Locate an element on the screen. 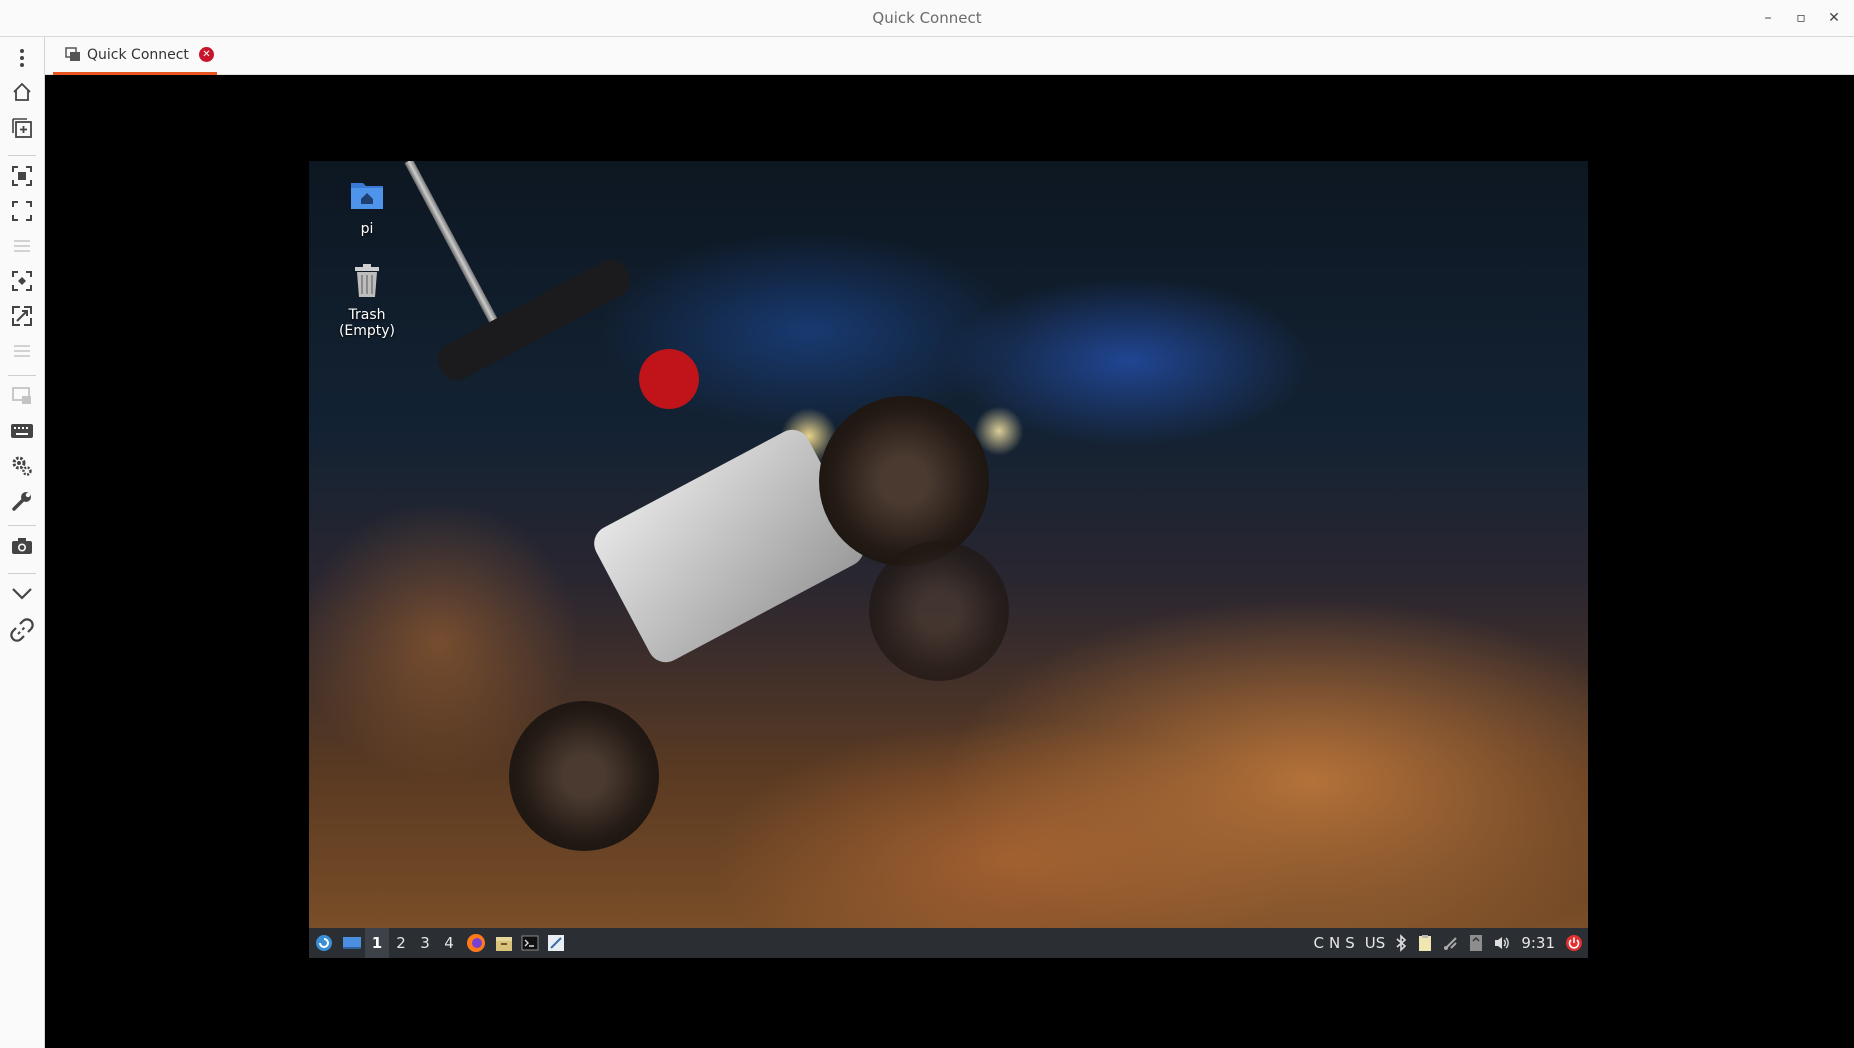 The height and width of the screenshot is (1048, 1854). text-editor-icon is located at coordinates (556, 943).